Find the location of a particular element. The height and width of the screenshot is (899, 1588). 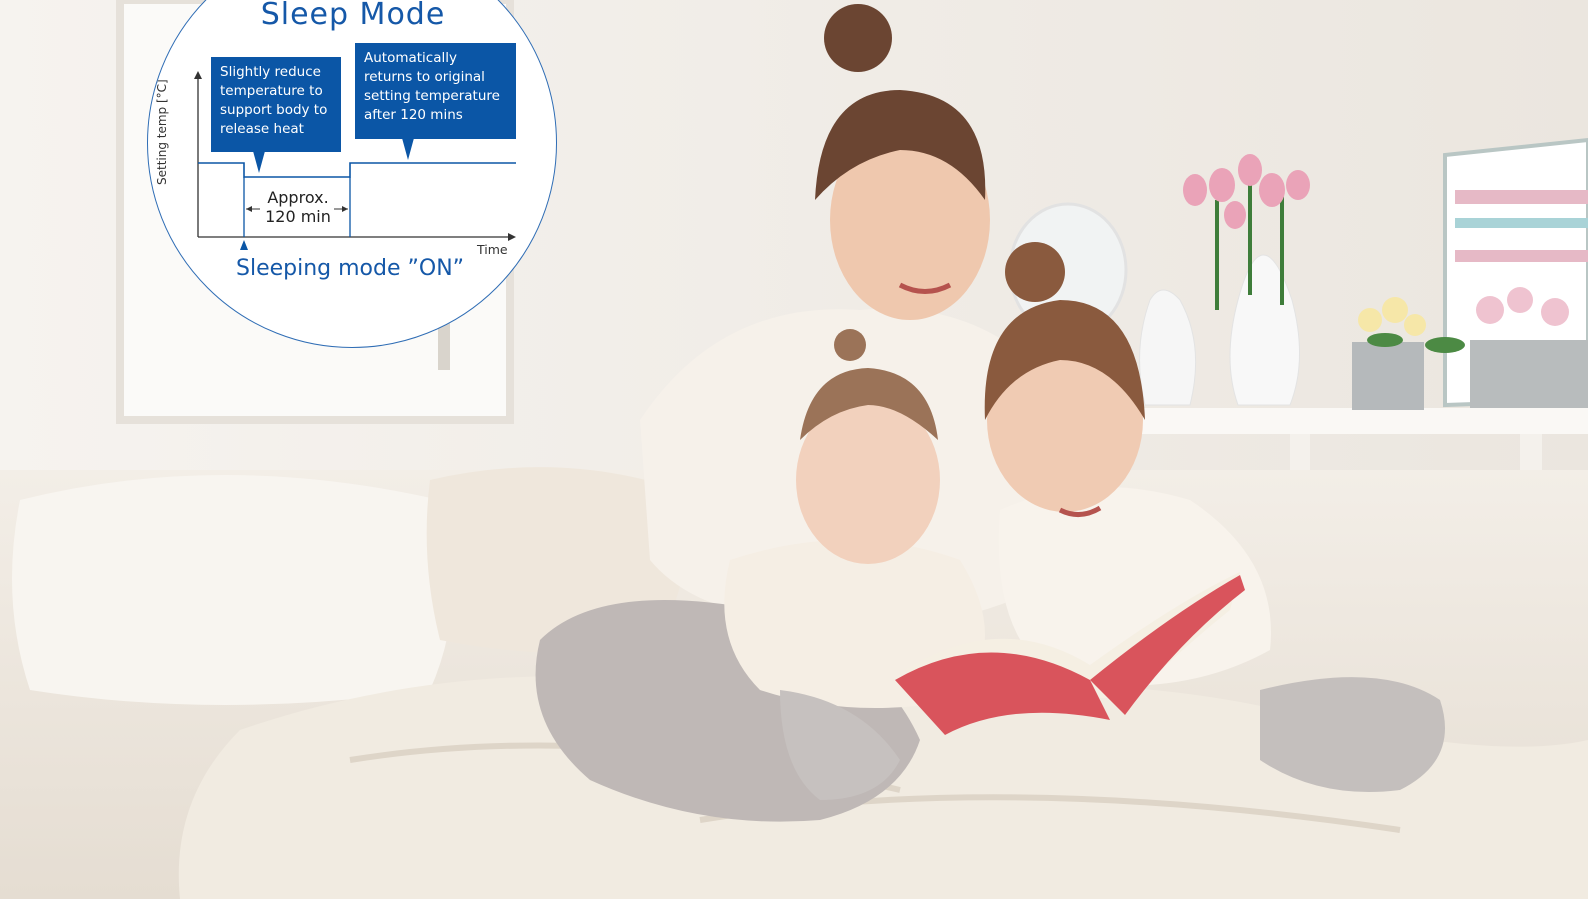

sleeping-mode-on-label: Sleeping mode ”ON” is located at coordinates (350, 268).